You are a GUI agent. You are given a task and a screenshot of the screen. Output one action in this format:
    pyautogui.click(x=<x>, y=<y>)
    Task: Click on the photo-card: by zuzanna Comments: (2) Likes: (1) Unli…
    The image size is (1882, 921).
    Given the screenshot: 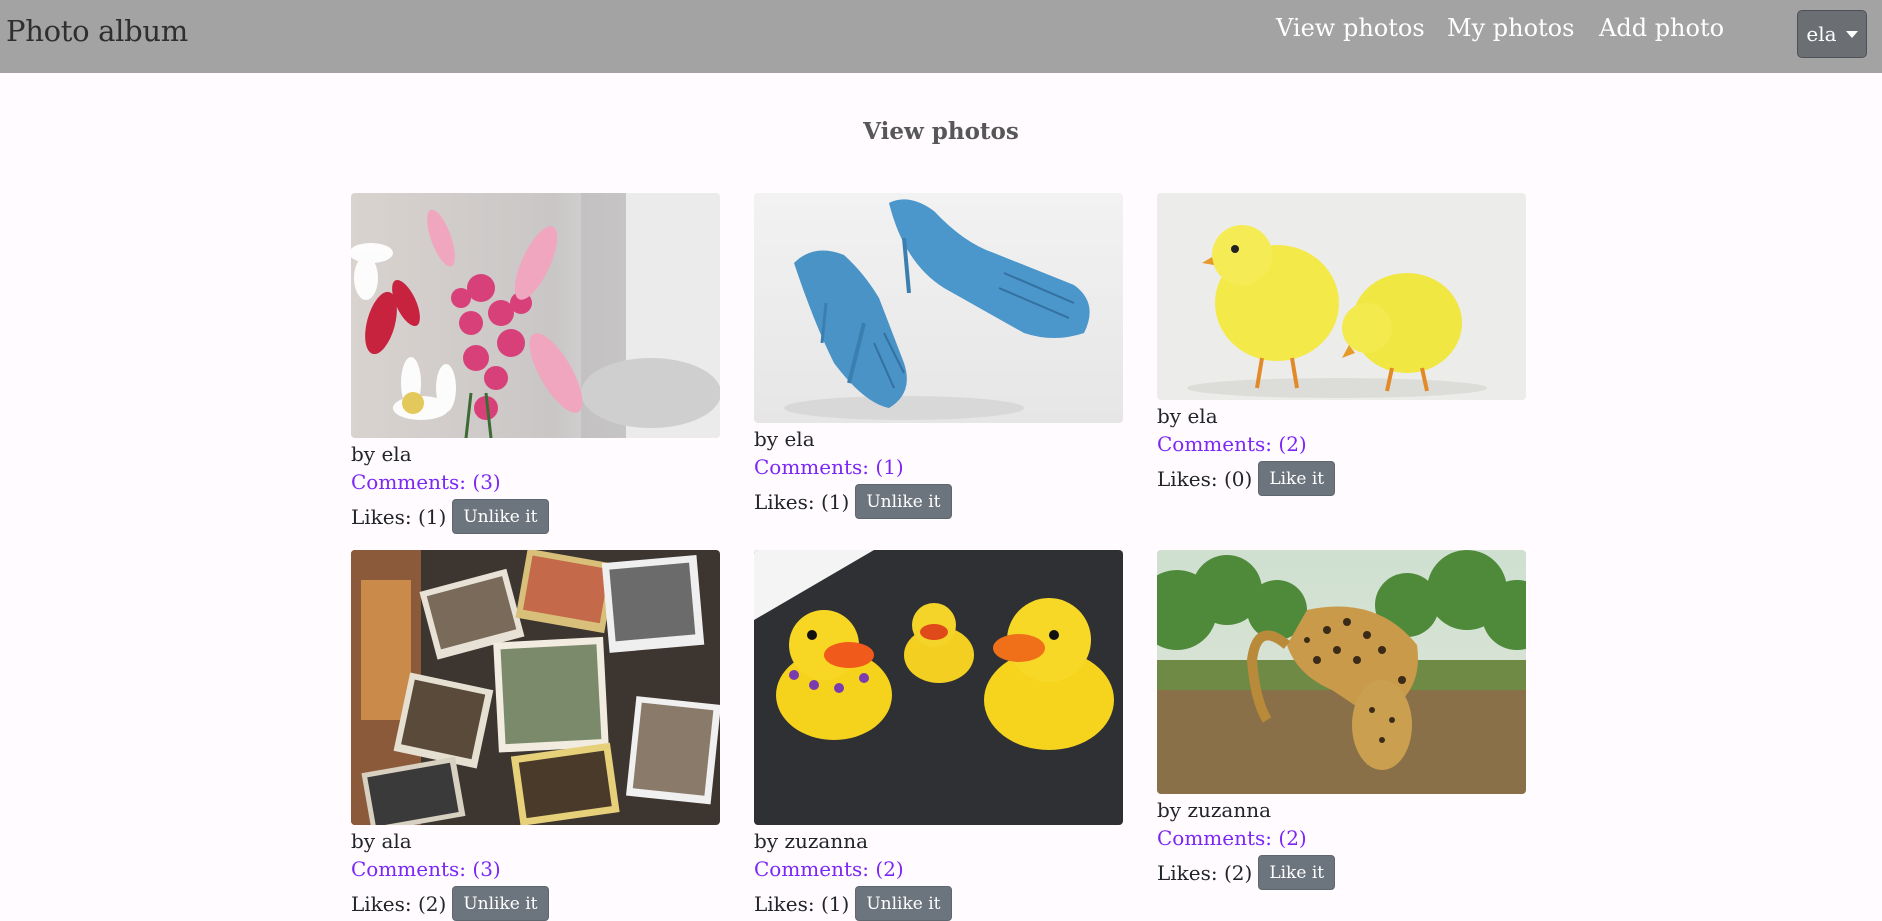 What is the action you would take?
    pyautogui.click(x=938, y=735)
    